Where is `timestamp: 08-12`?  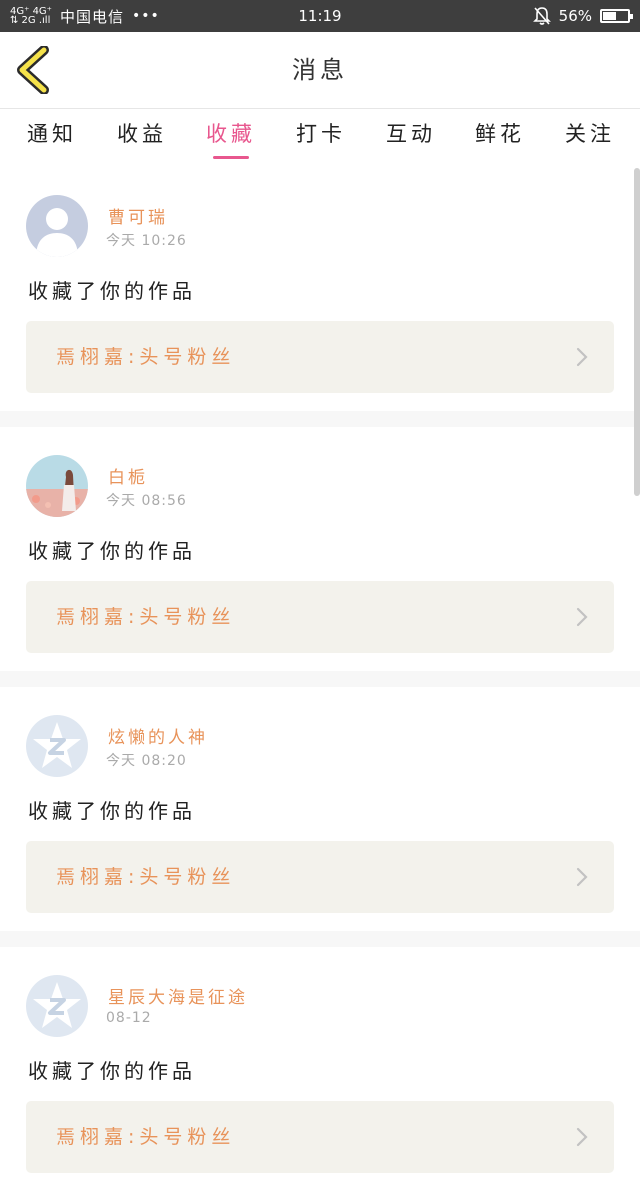
timestamp: 08-12 is located at coordinates (129, 1018).